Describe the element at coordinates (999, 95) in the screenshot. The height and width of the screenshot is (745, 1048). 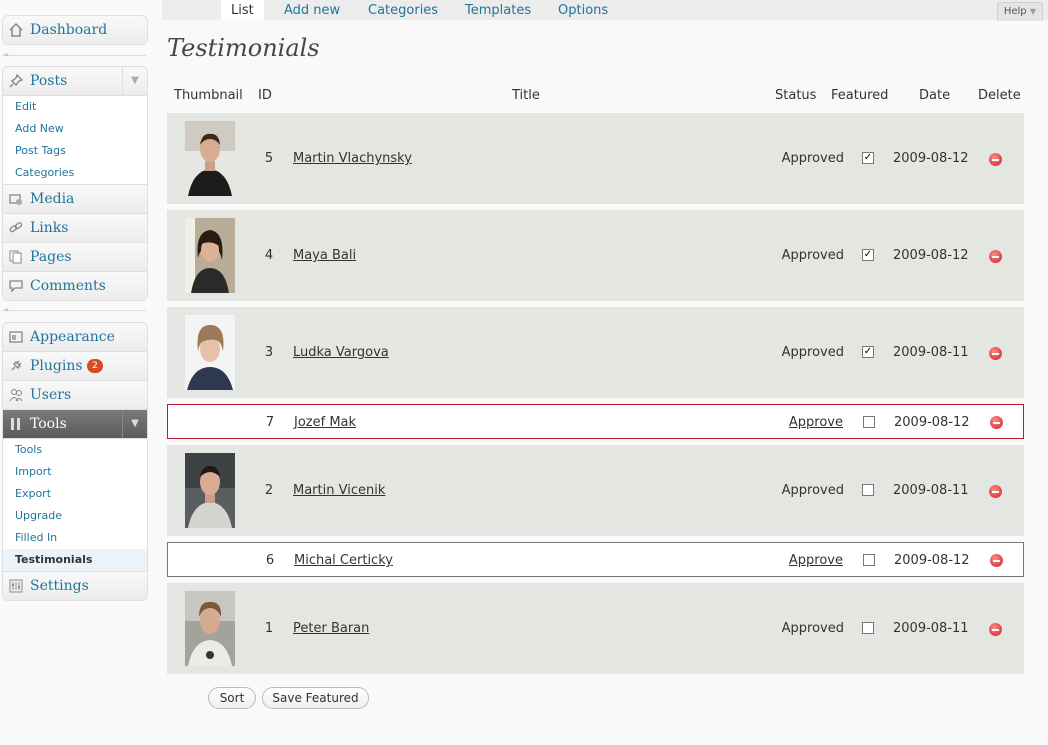
I see `column-header-delete: Delete` at that location.